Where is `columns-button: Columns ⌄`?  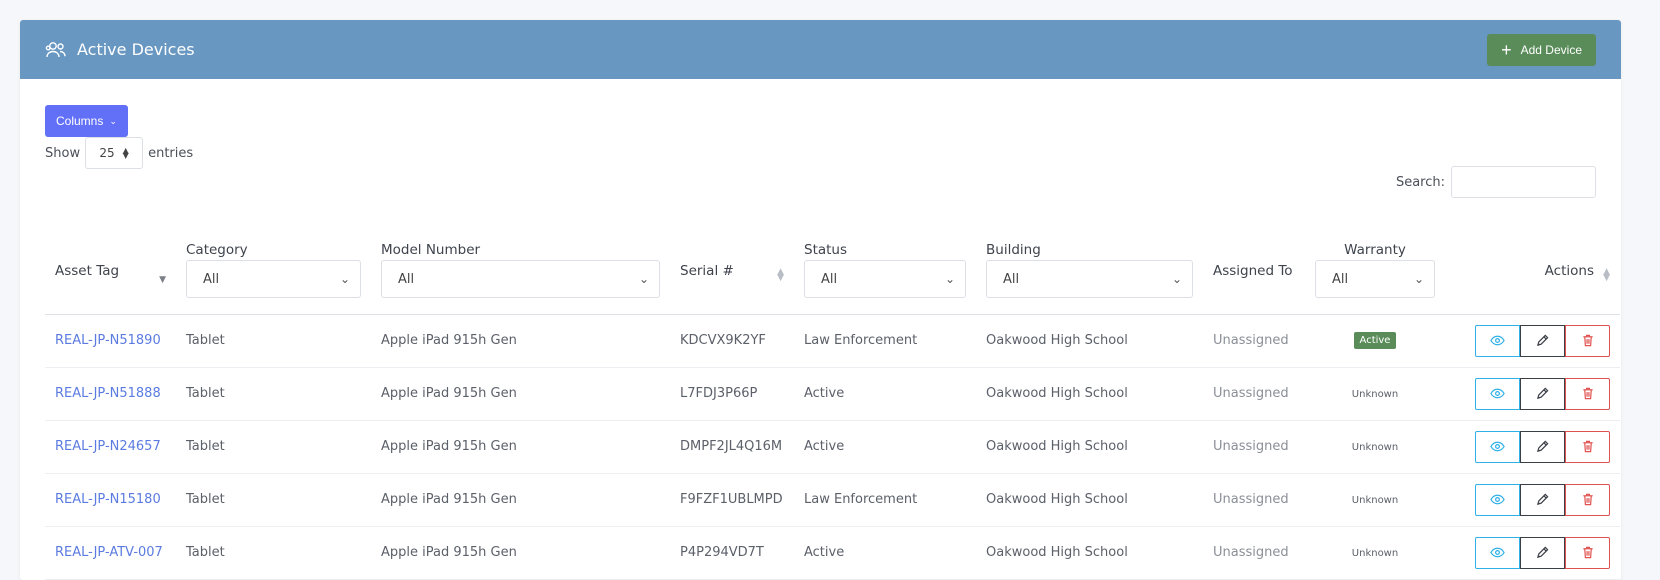 columns-button: Columns ⌄ is located at coordinates (86, 121).